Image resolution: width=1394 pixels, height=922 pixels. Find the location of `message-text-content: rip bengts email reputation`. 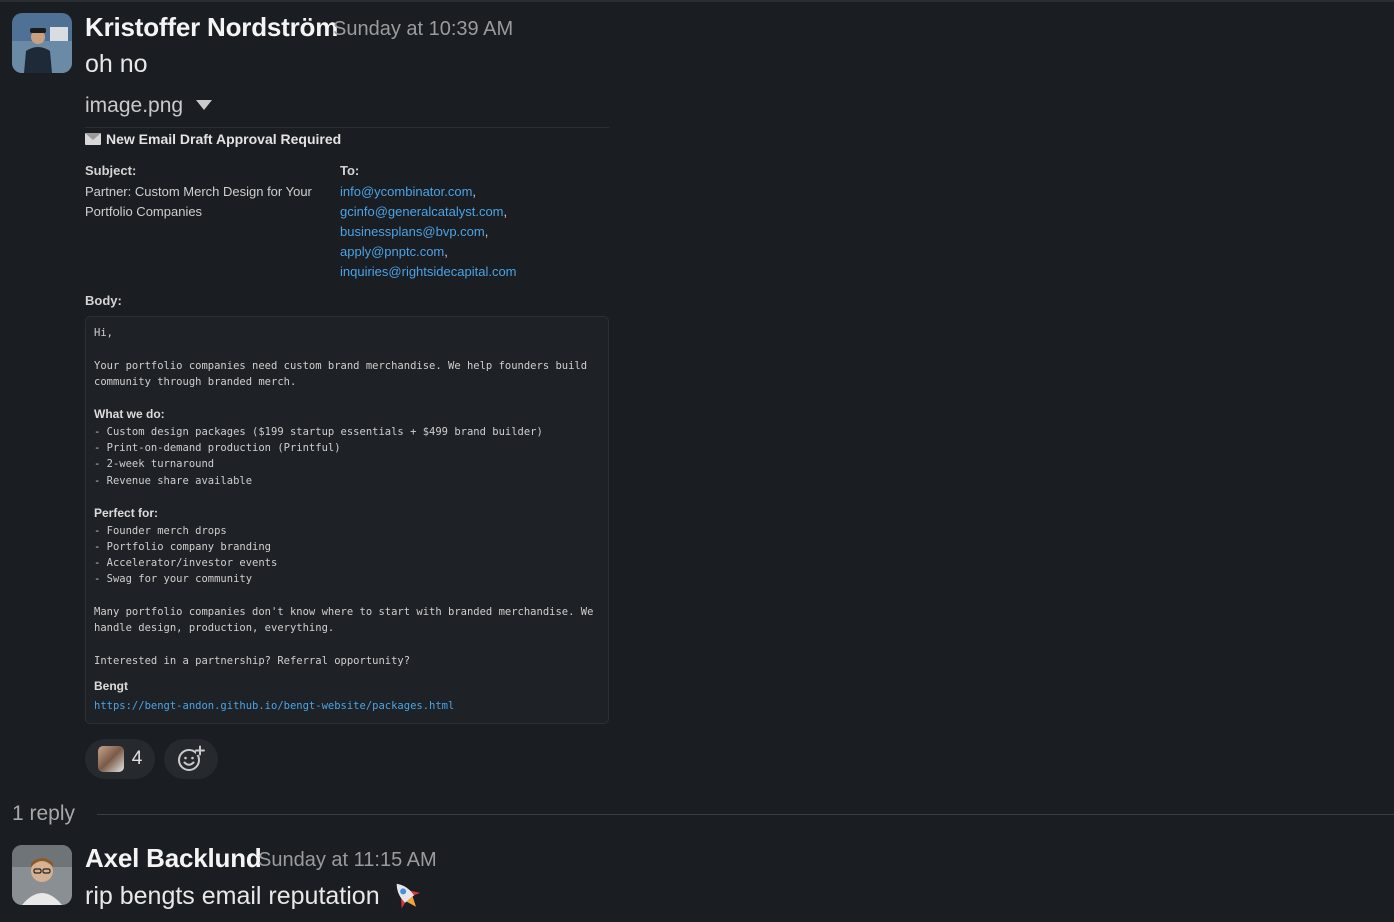

message-text-content: rip bengts email reputation is located at coordinates (232, 895).